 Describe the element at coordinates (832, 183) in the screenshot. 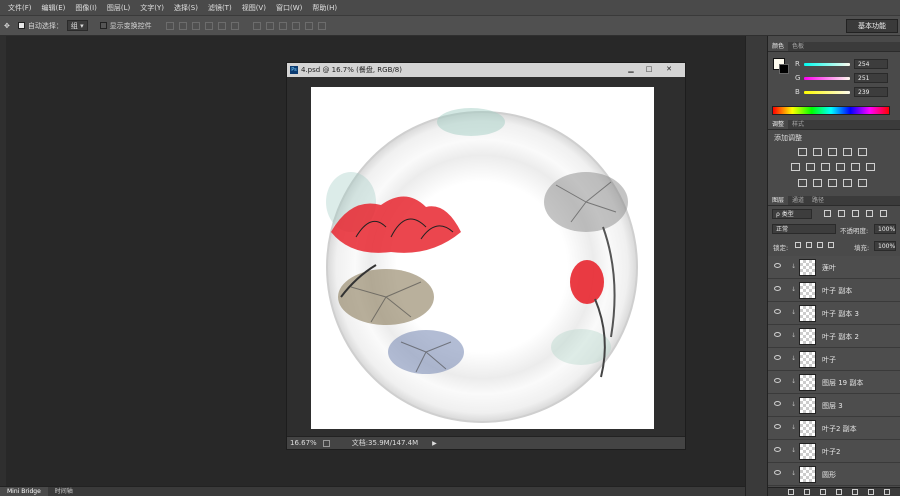

I see `threshold-icon` at that location.